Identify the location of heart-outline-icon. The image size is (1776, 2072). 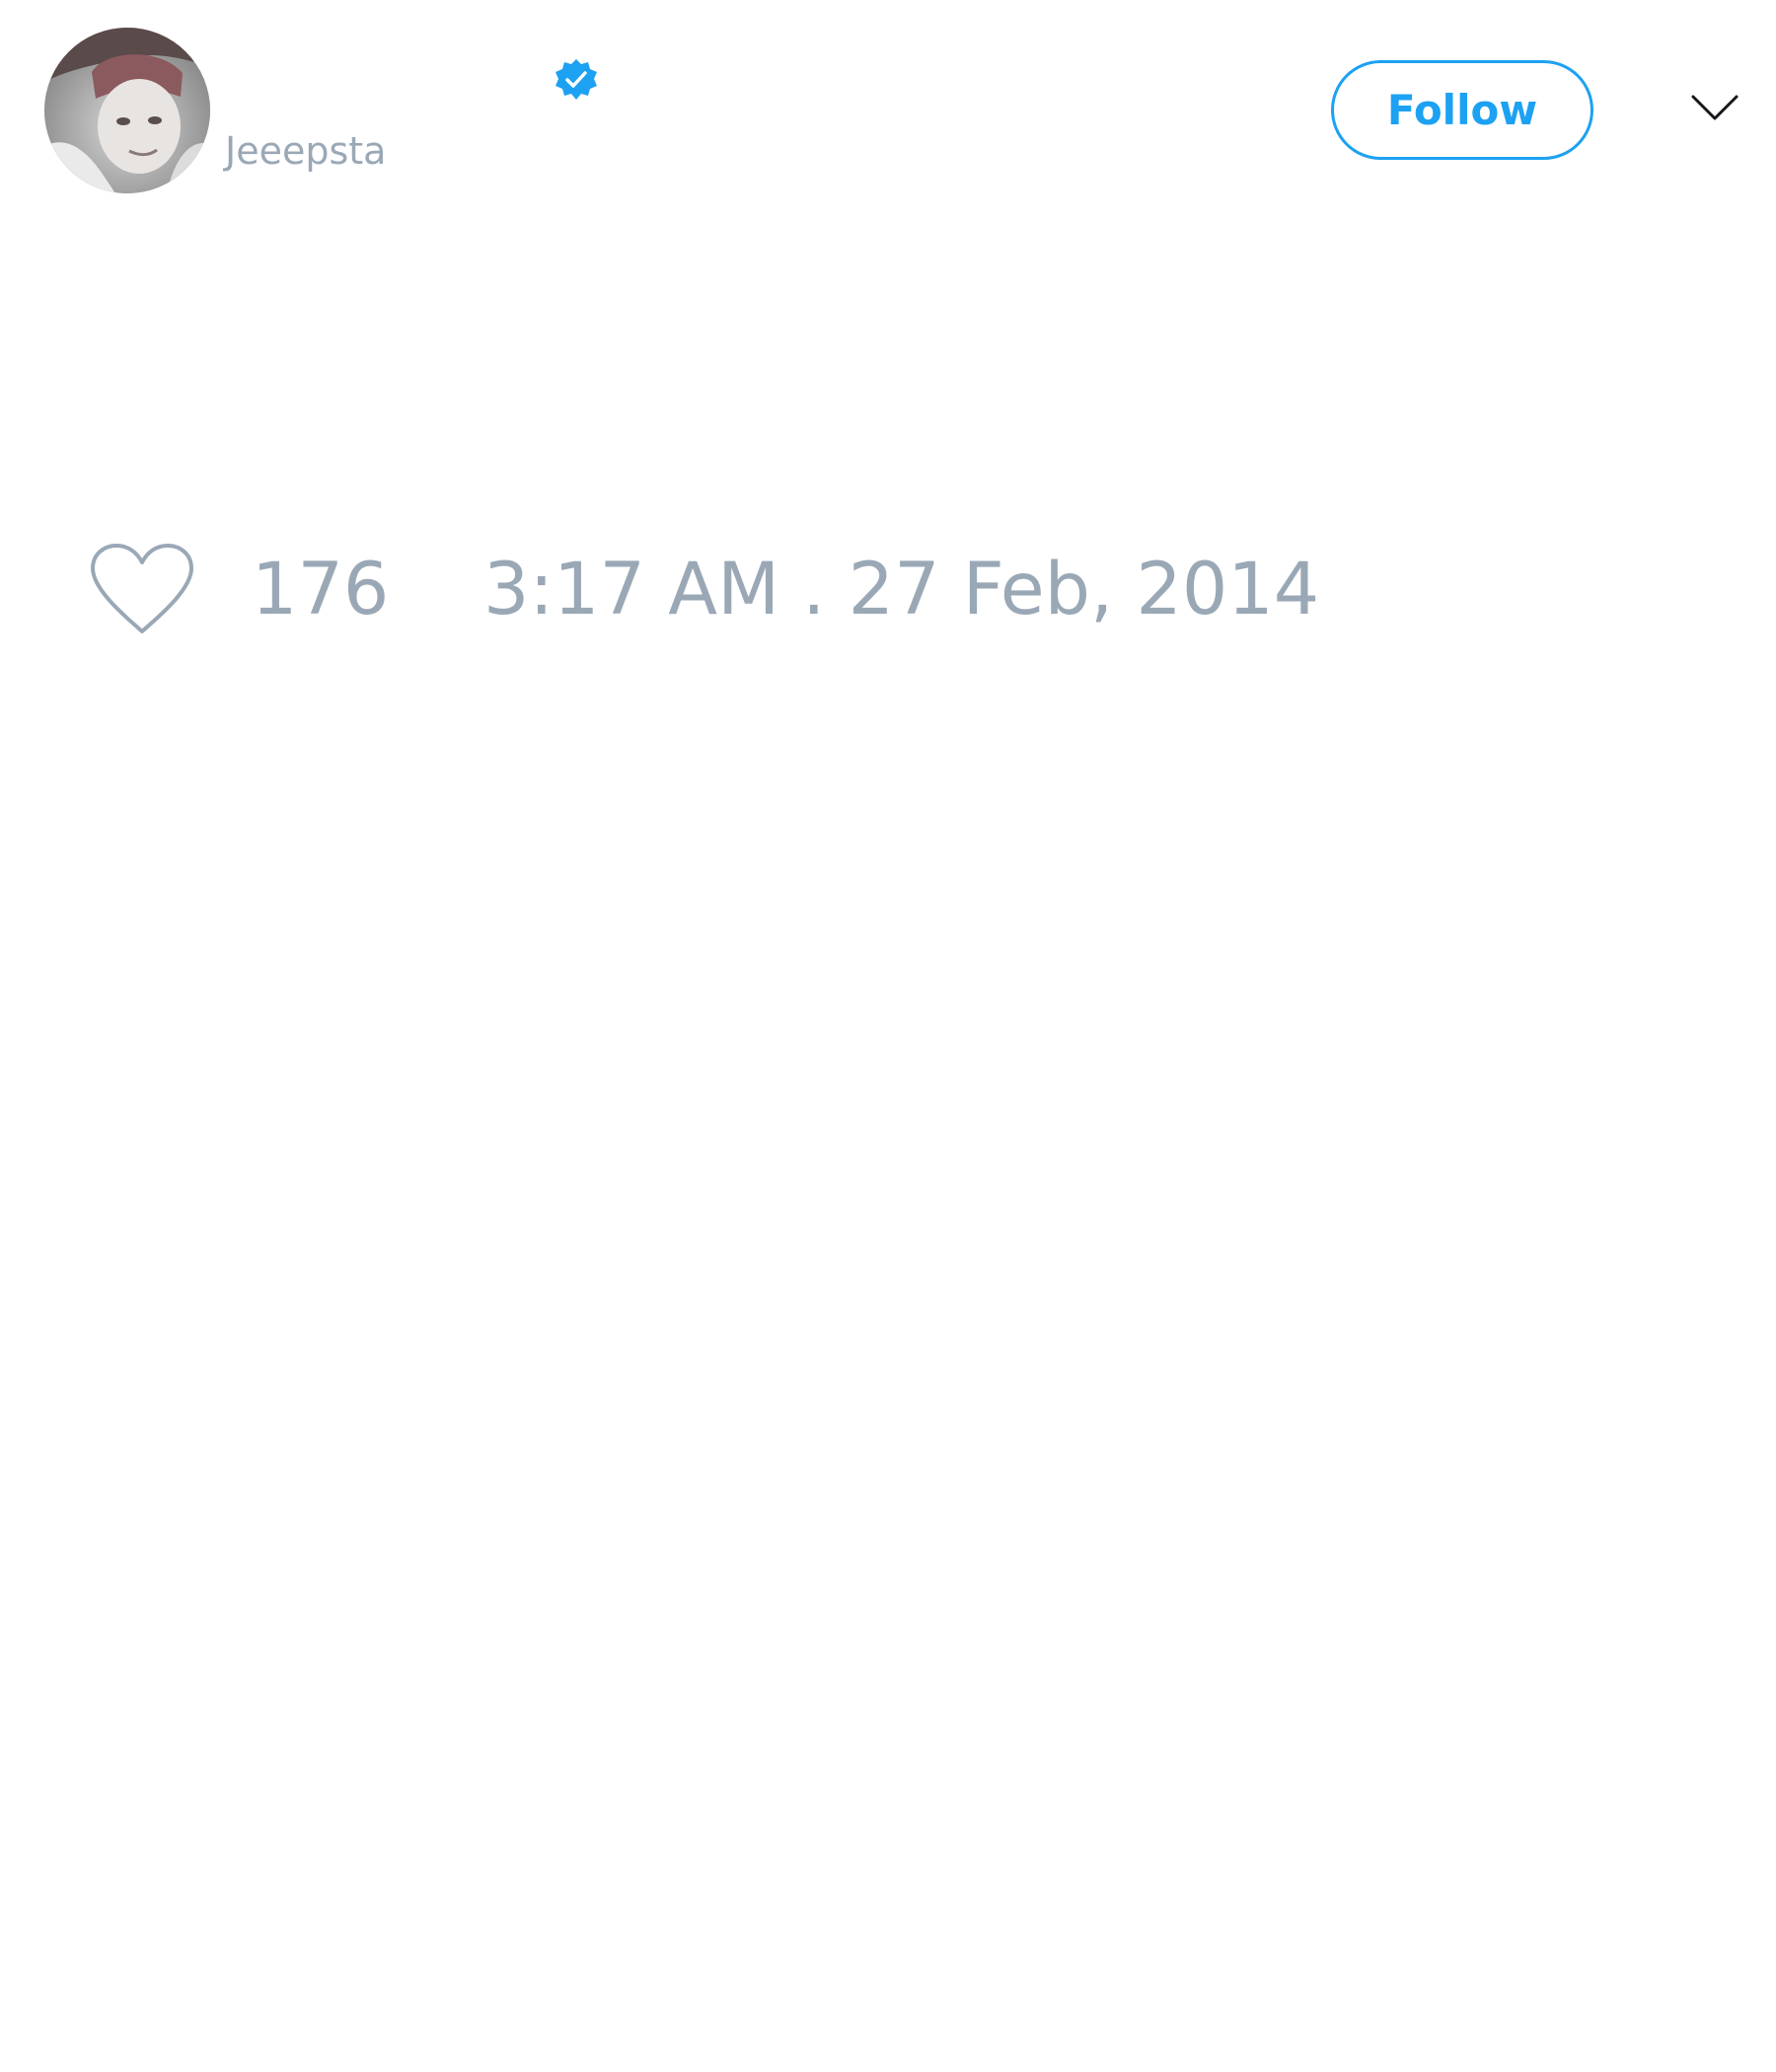
(142, 589).